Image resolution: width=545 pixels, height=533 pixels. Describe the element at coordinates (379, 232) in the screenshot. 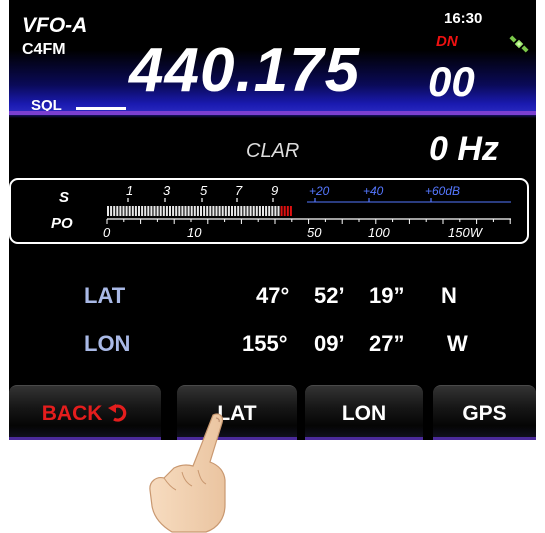

I see `po-scale-label: 100` at that location.